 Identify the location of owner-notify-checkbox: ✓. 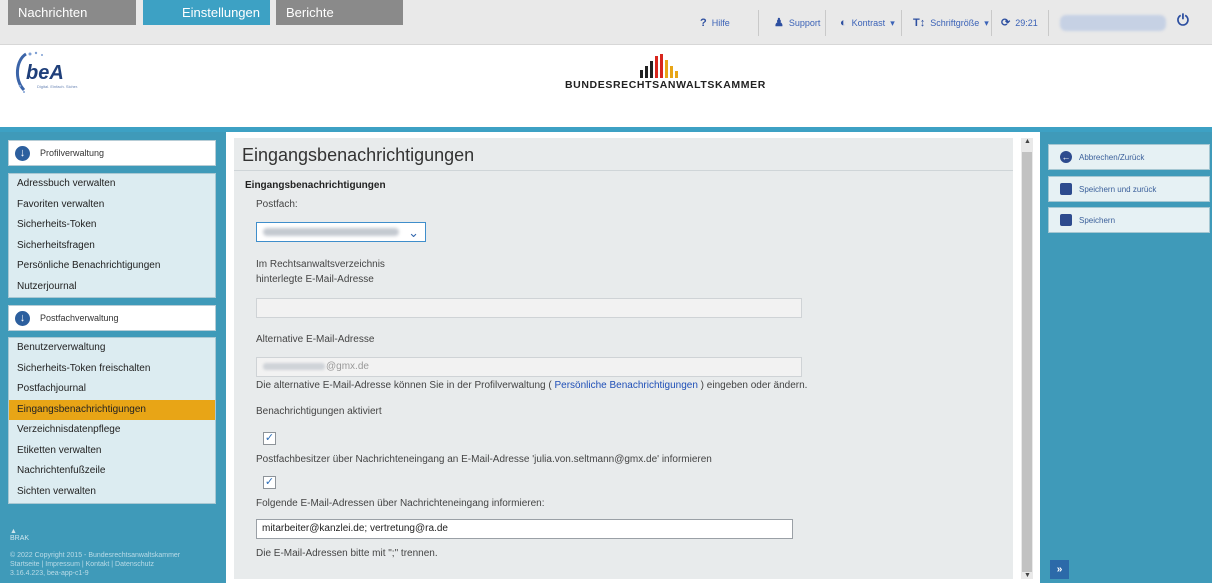
(269, 438).